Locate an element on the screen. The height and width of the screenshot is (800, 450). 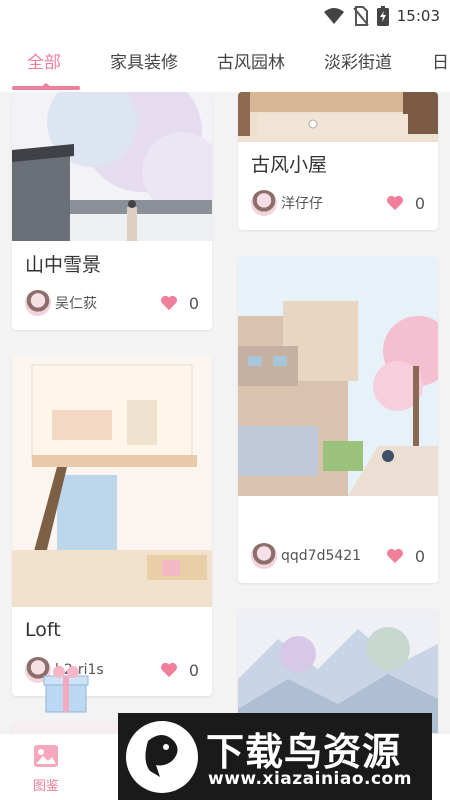
author-name: qqd7d5421 is located at coordinates (333, 556).